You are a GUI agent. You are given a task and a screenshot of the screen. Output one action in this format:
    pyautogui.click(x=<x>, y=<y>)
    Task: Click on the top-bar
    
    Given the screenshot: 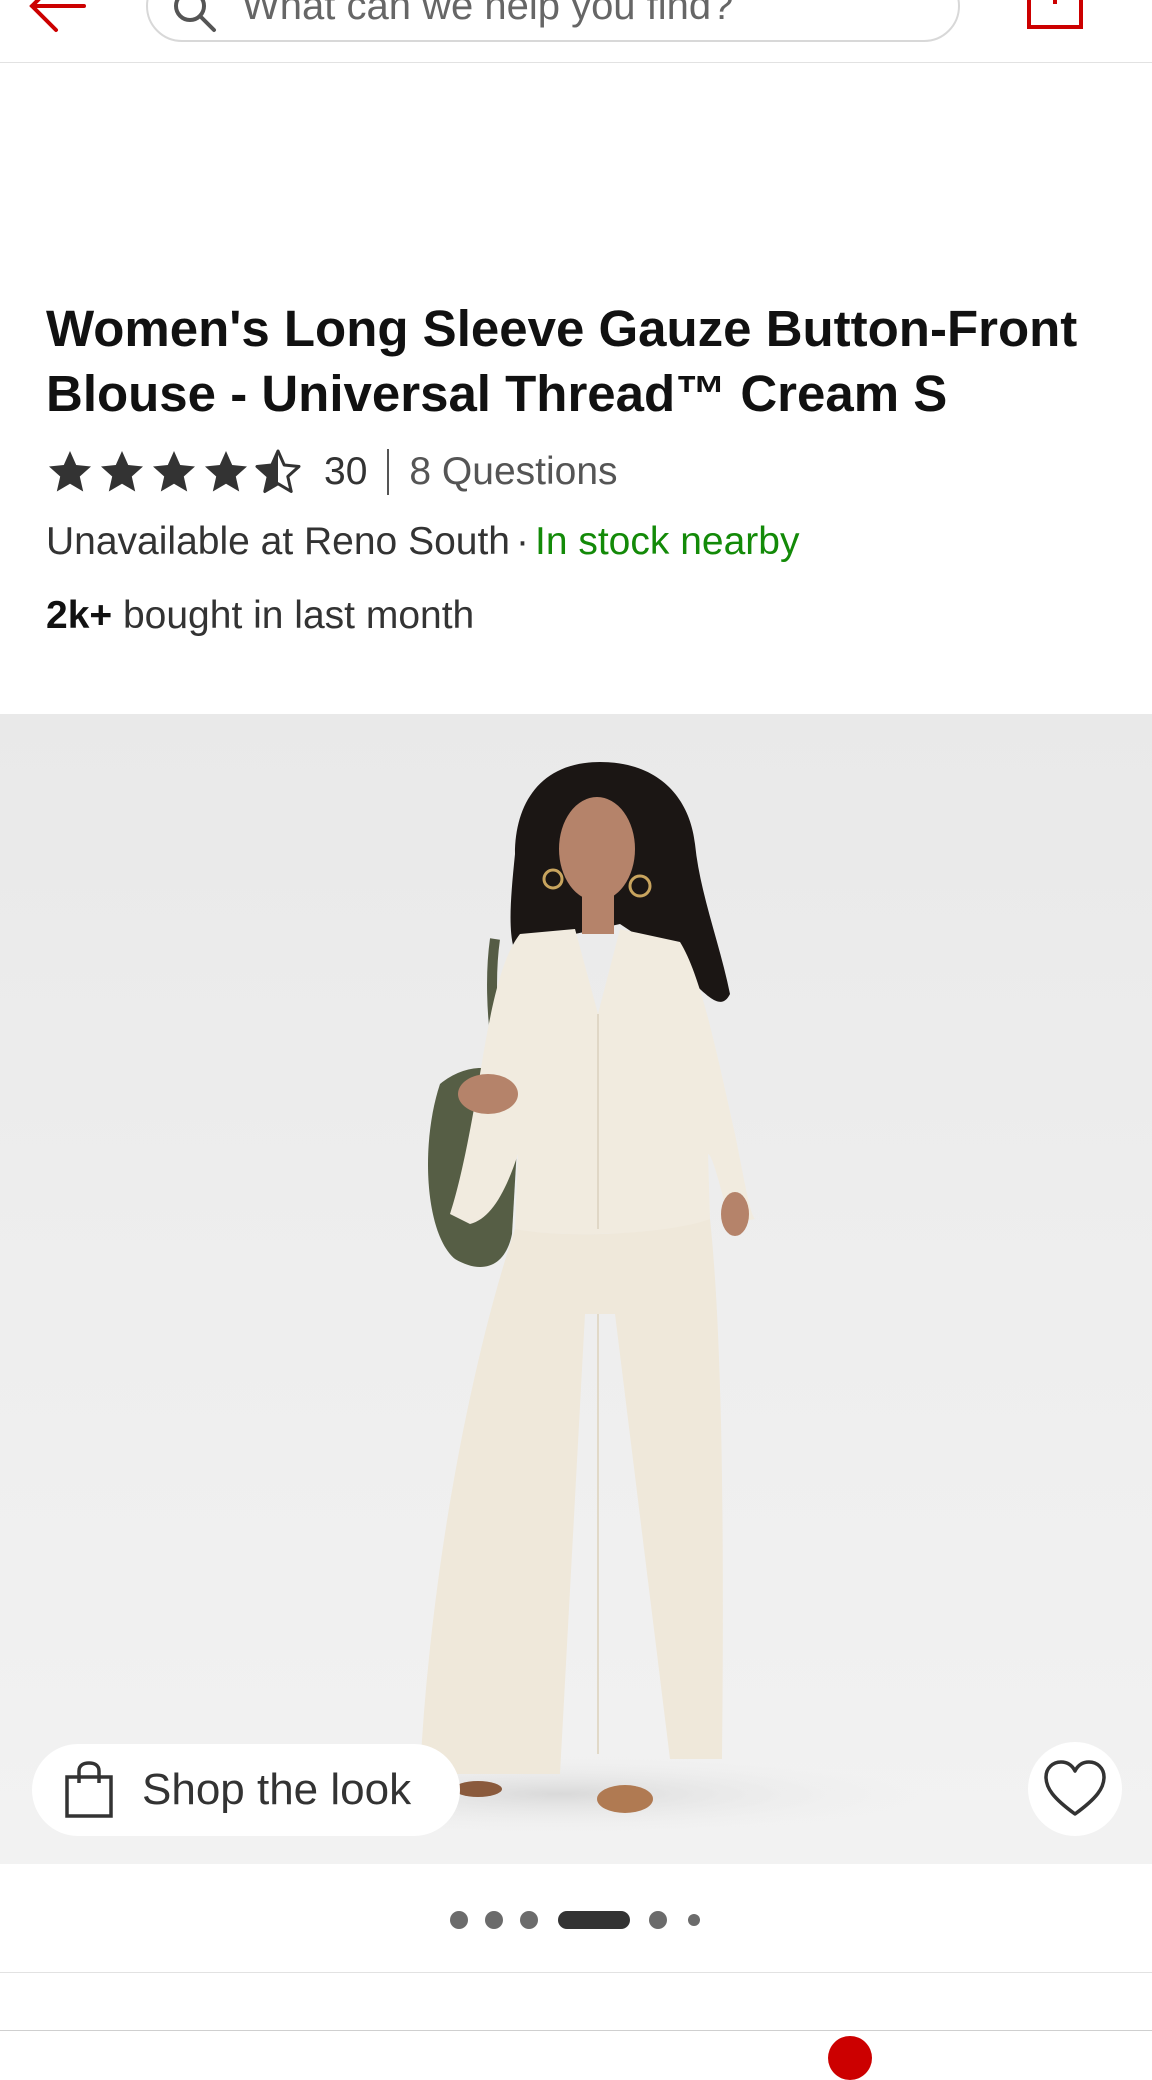 What is the action you would take?
    pyautogui.click(x=576, y=31)
    